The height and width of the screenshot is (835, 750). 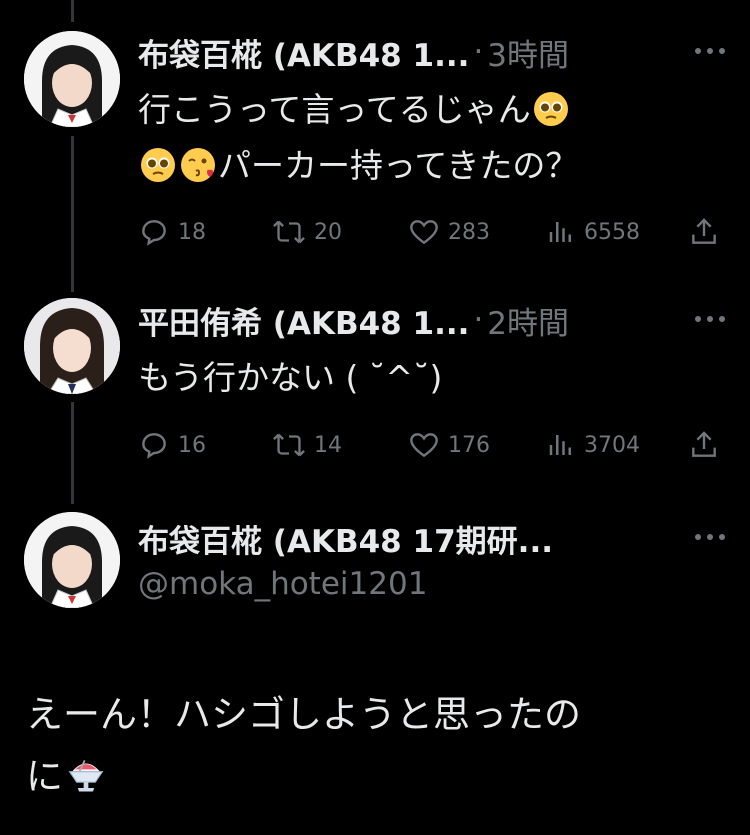 What do you see at coordinates (612, 232) in the screenshot?
I see `view-count: 6558` at bounding box center [612, 232].